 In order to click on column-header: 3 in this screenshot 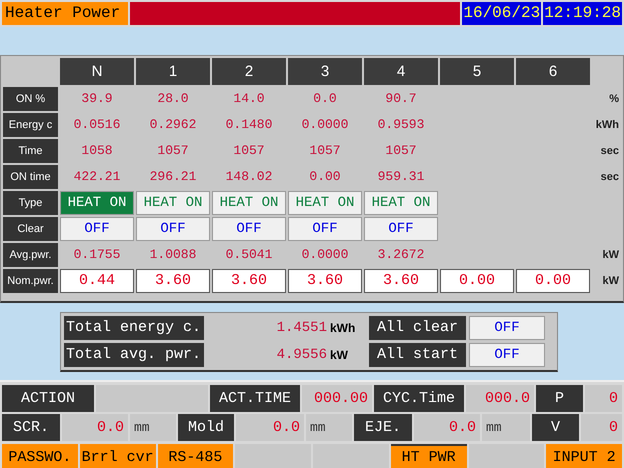, I will do `click(325, 71)`.